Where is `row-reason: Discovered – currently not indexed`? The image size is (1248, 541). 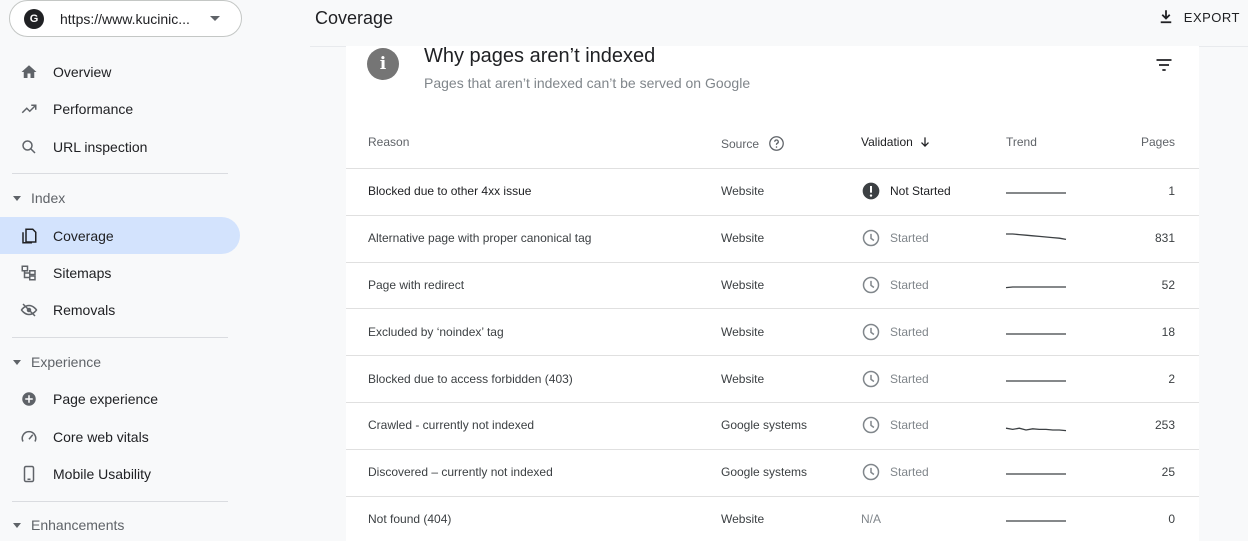
row-reason: Discovered – currently not indexed is located at coordinates (460, 472).